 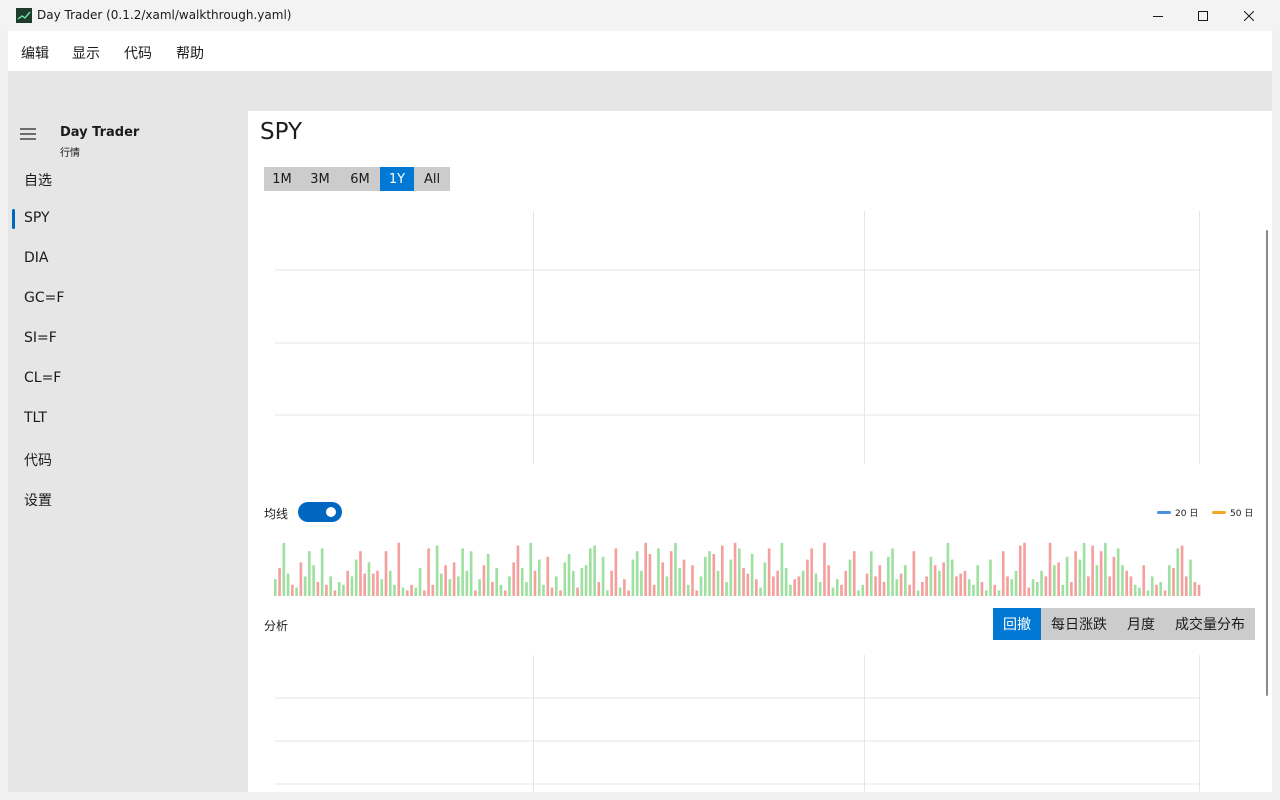 I want to click on tab-daily-change: 每日涨跌, so click(x=1079, y=624).